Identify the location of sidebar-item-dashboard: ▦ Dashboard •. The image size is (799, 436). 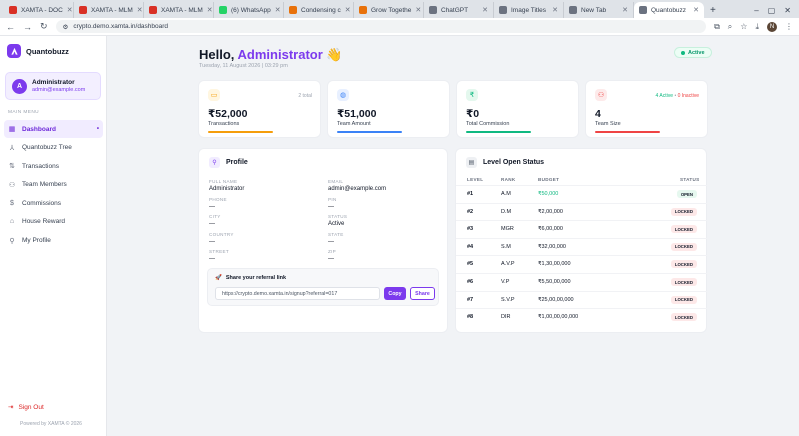
(53, 129).